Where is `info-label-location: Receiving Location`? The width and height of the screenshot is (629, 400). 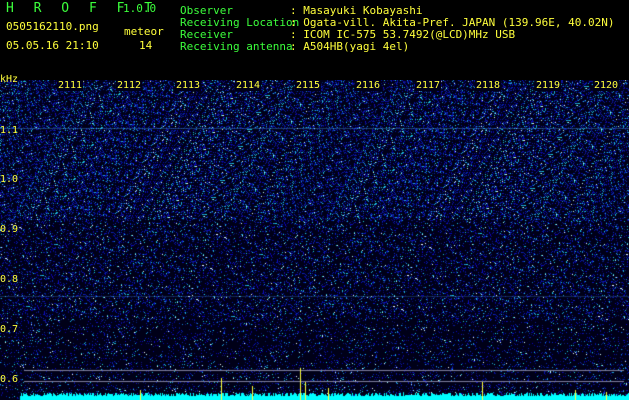
info-label-location: Receiving Location is located at coordinates (240, 22).